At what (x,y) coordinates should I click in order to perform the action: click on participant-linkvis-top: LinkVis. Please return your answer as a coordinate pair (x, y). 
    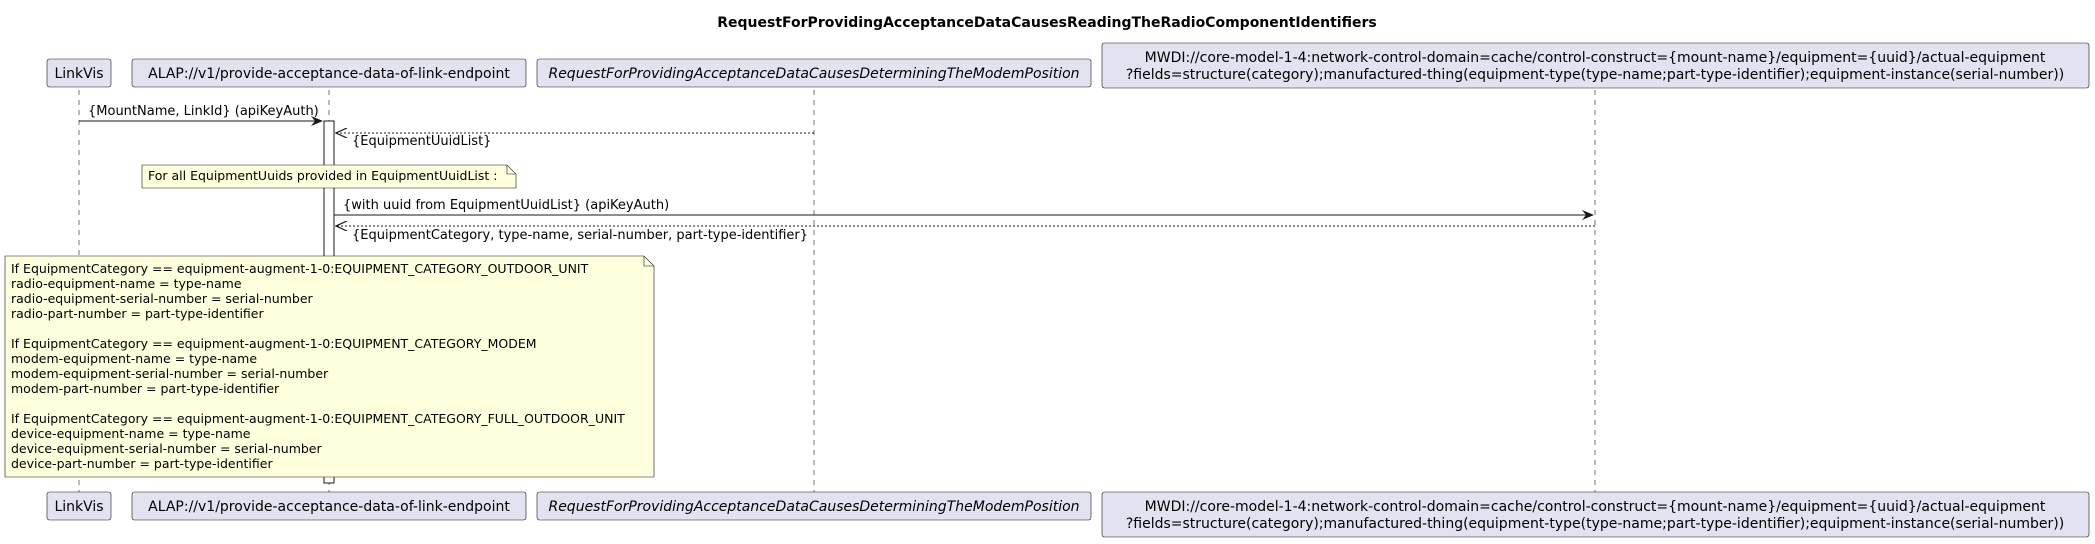
    Looking at the image, I should click on (79, 73).